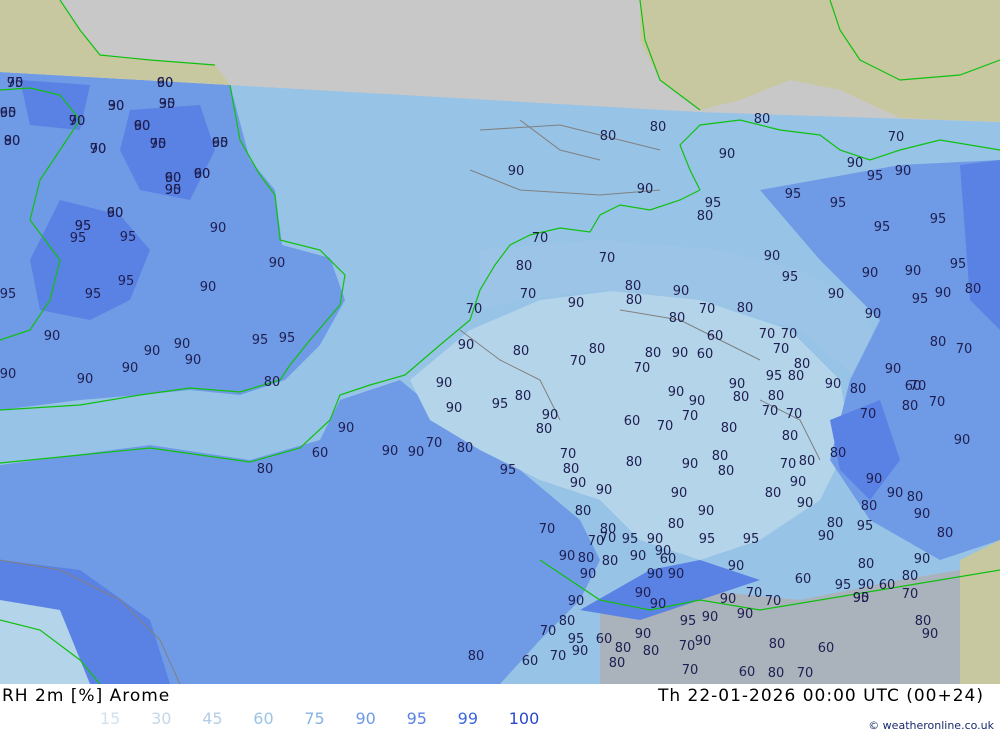 This screenshot has height=733, width=1000. Describe the element at coordinates (416, 718) in the screenshot. I see `legend-item: 95` at that location.